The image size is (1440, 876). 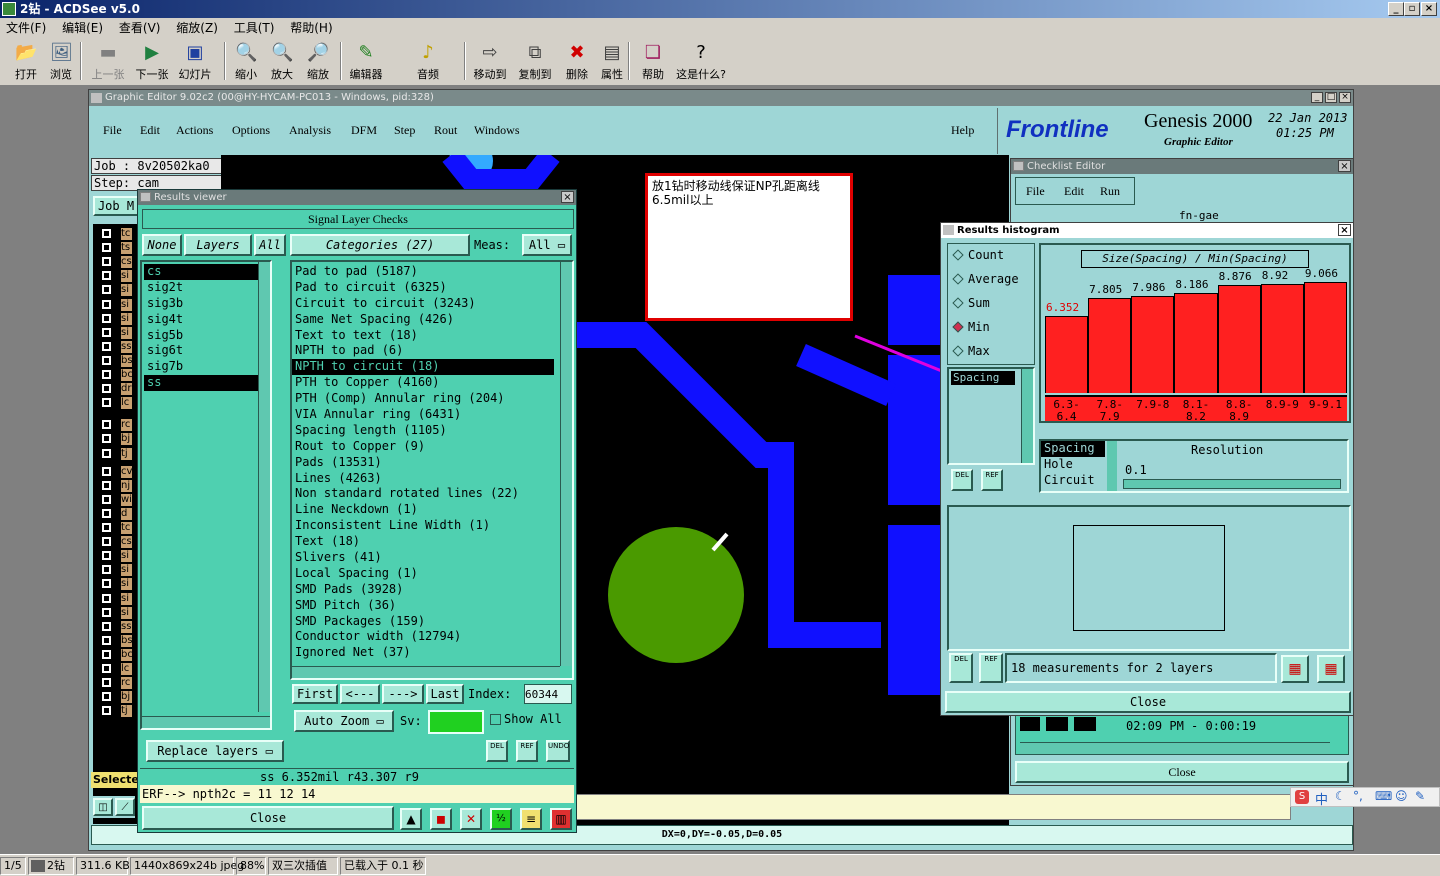 I want to click on all-button: All, so click(x=270, y=245).